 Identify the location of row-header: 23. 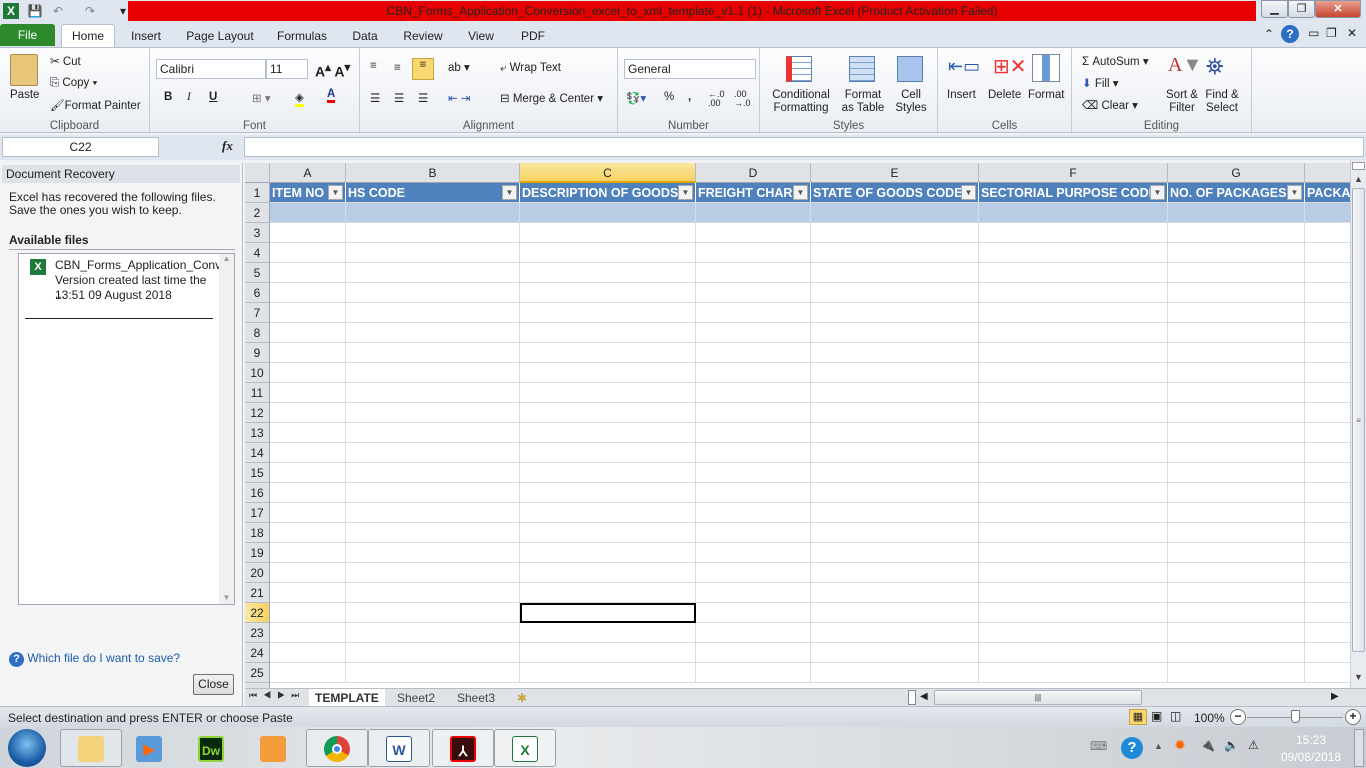
(257, 633).